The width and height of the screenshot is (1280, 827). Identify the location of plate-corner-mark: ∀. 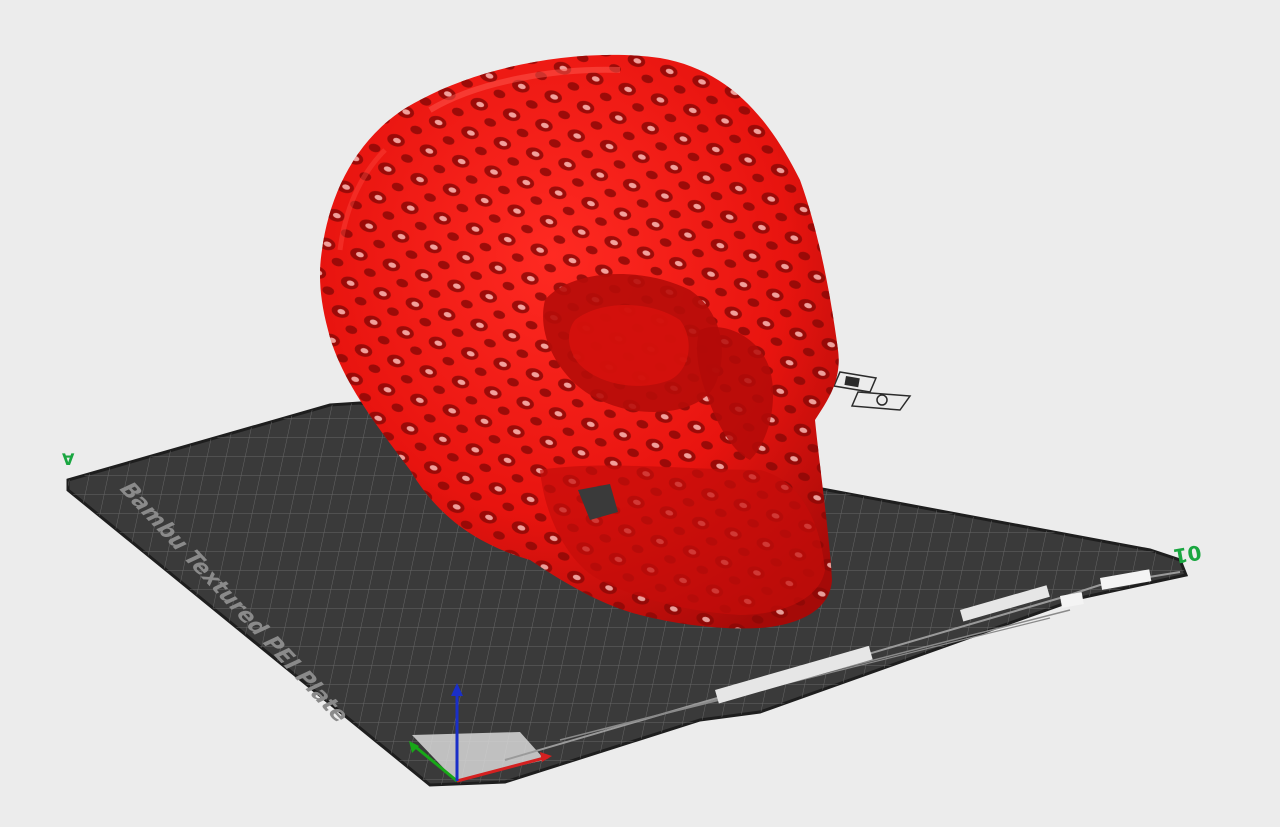
(68, 459).